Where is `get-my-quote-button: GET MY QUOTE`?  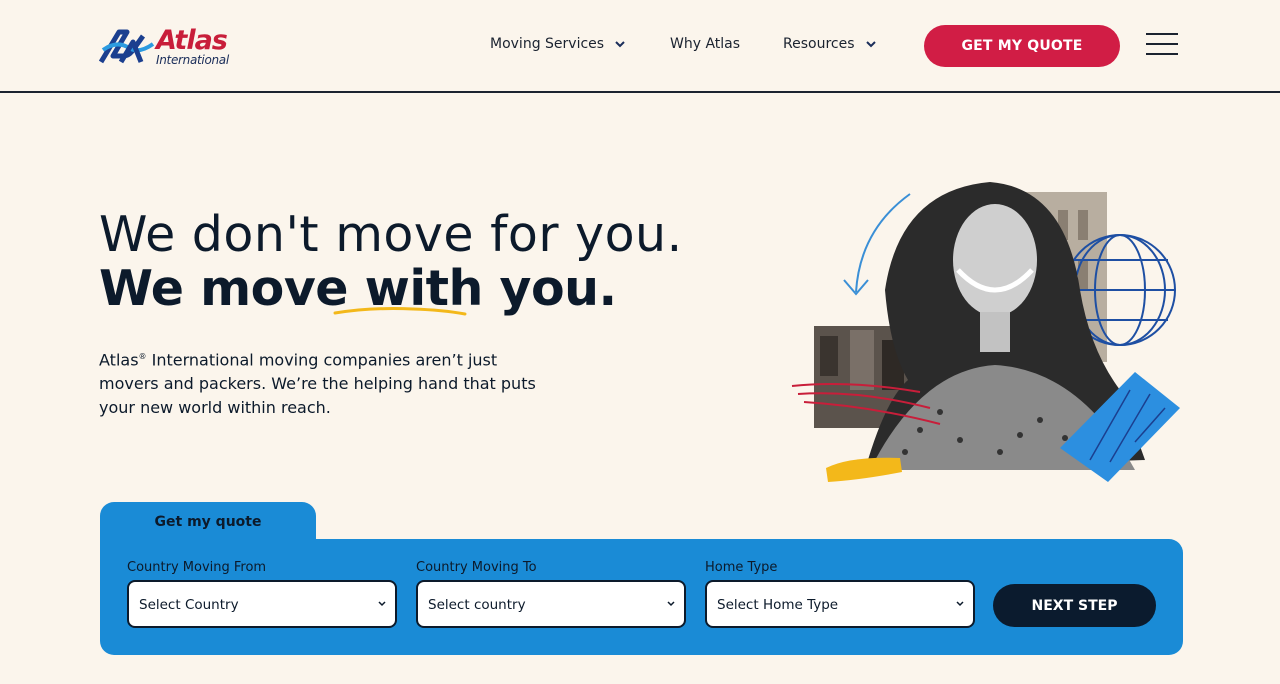
get-my-quote-button: GET MY QUOTE is located at coordinates (1022, 46).